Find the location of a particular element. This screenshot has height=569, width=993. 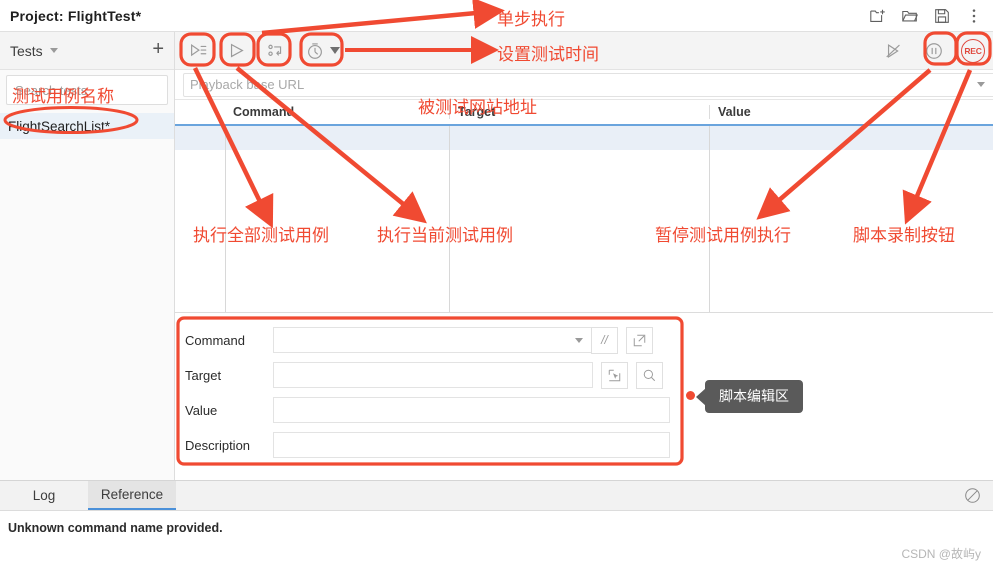

tests-list: FlightSearchList* is located at coordinates (87, 126).